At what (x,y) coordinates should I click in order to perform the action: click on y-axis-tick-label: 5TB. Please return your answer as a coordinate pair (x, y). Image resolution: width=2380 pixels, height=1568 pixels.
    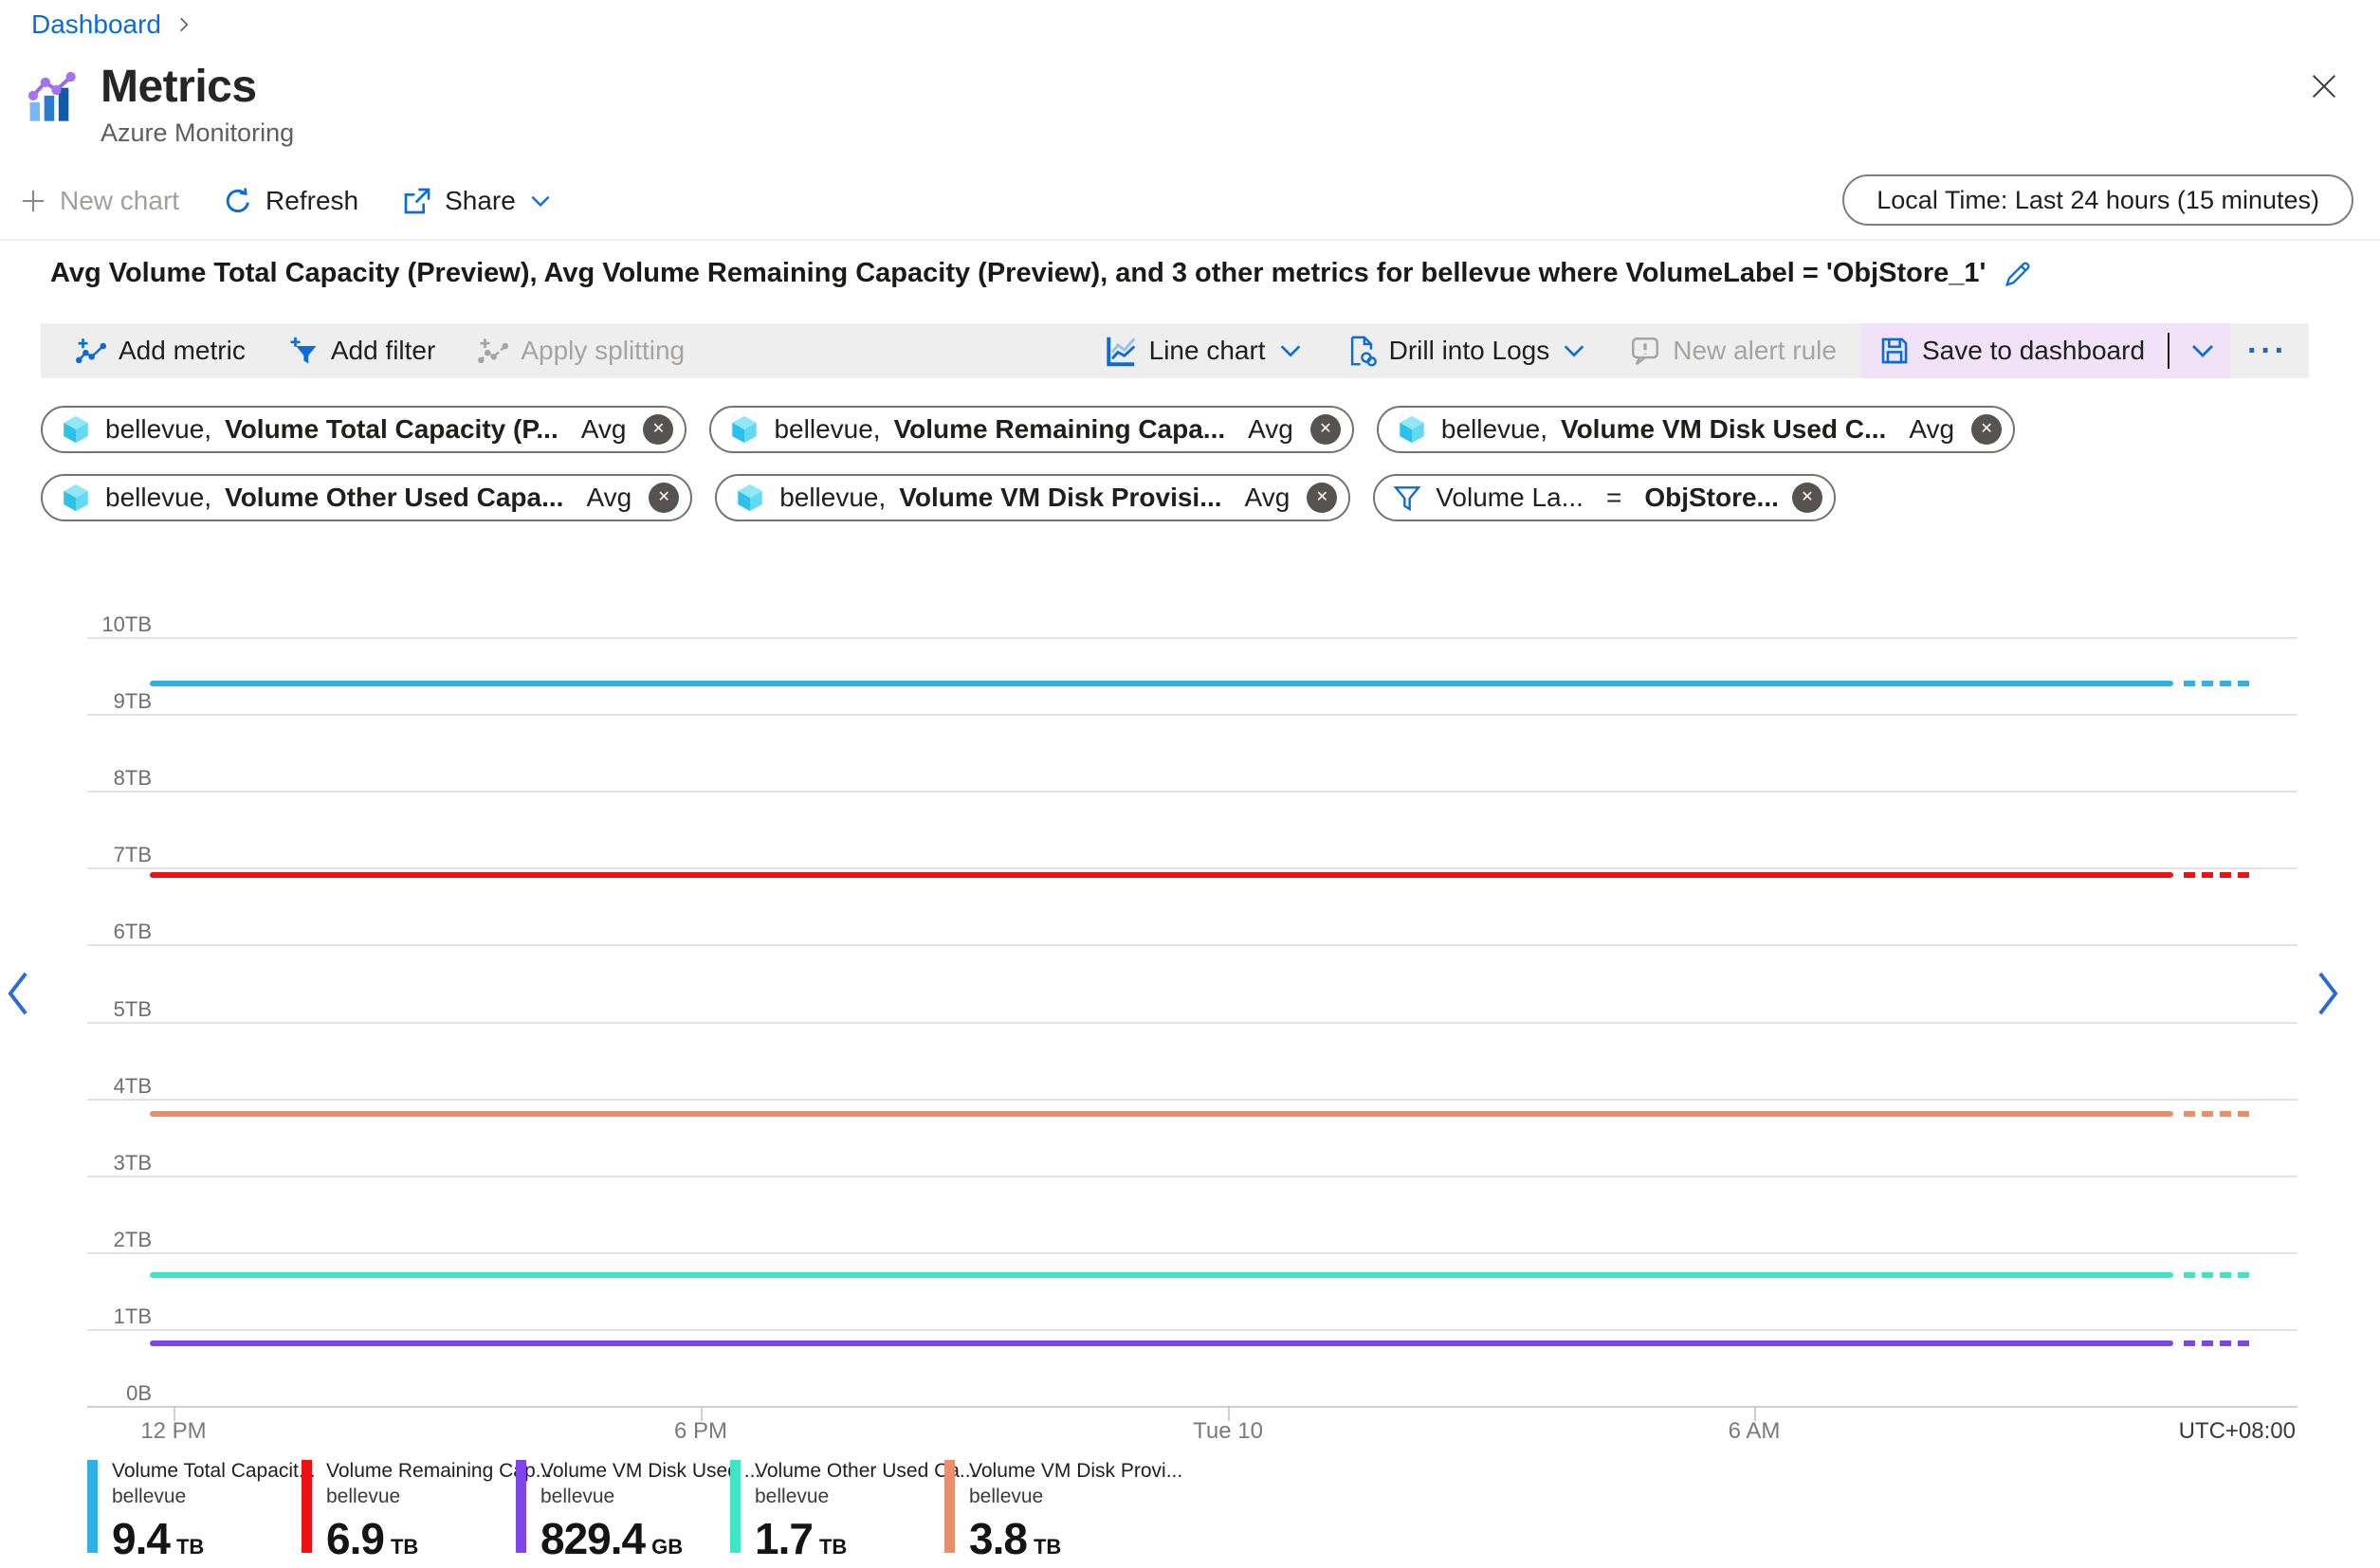
    Looking at the image, I should click on (132, 1008).